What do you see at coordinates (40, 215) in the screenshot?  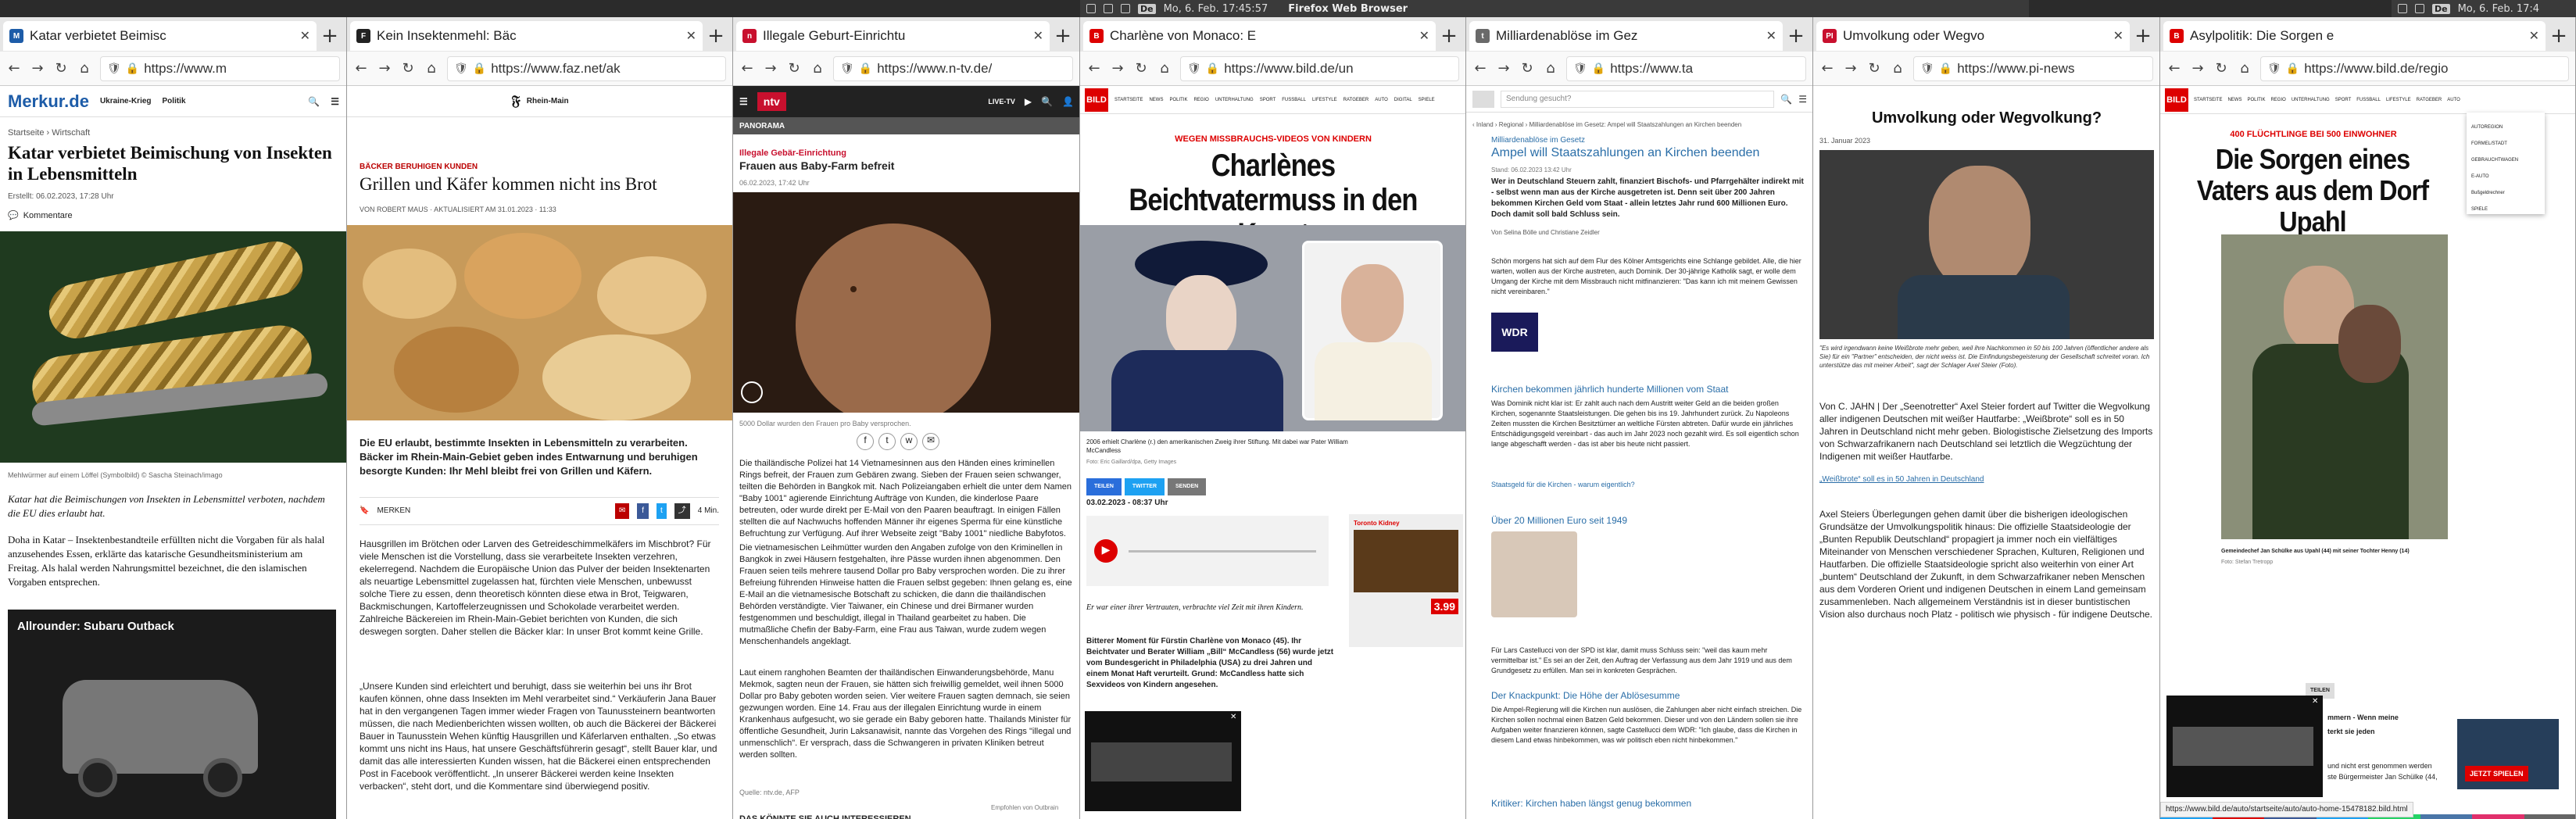 I see `comments-link: 💬 Kommentare` at bounding box center [40, 215].